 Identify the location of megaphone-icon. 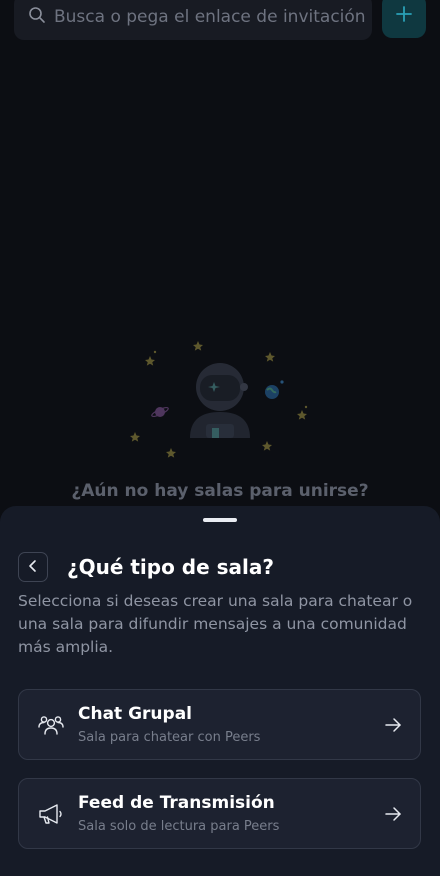
(51, 814).